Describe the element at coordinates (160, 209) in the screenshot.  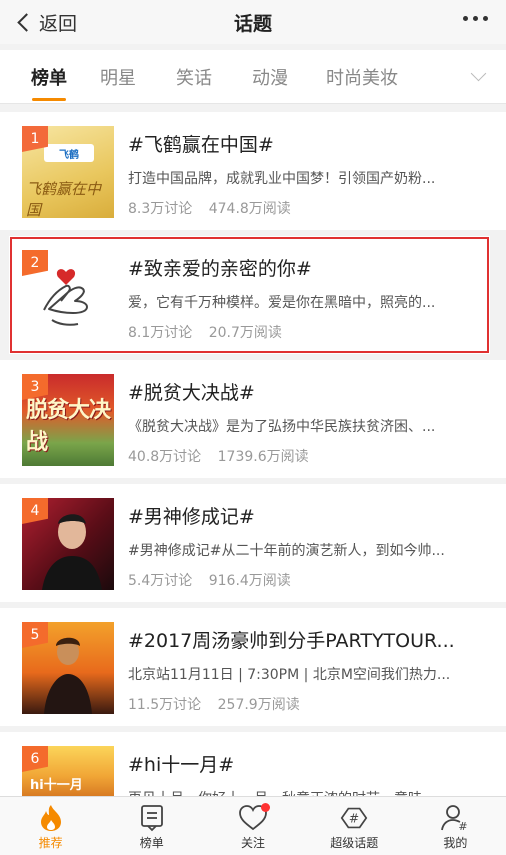
I see `discussion-count: 8.3万讨论` at that location.